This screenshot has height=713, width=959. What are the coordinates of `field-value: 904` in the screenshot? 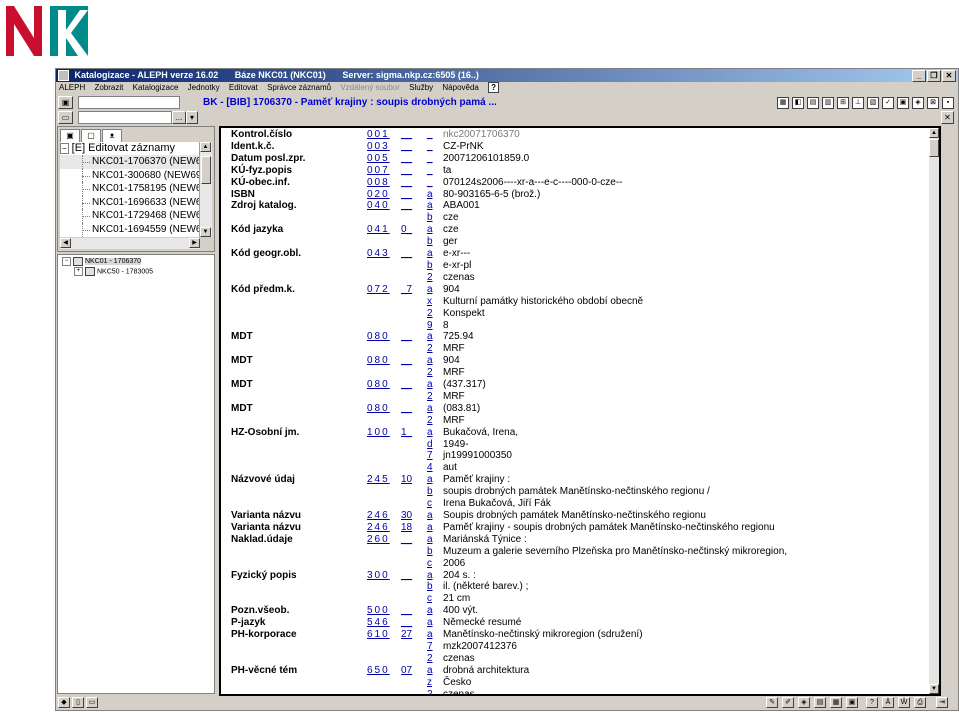 It's located at (451, 290).